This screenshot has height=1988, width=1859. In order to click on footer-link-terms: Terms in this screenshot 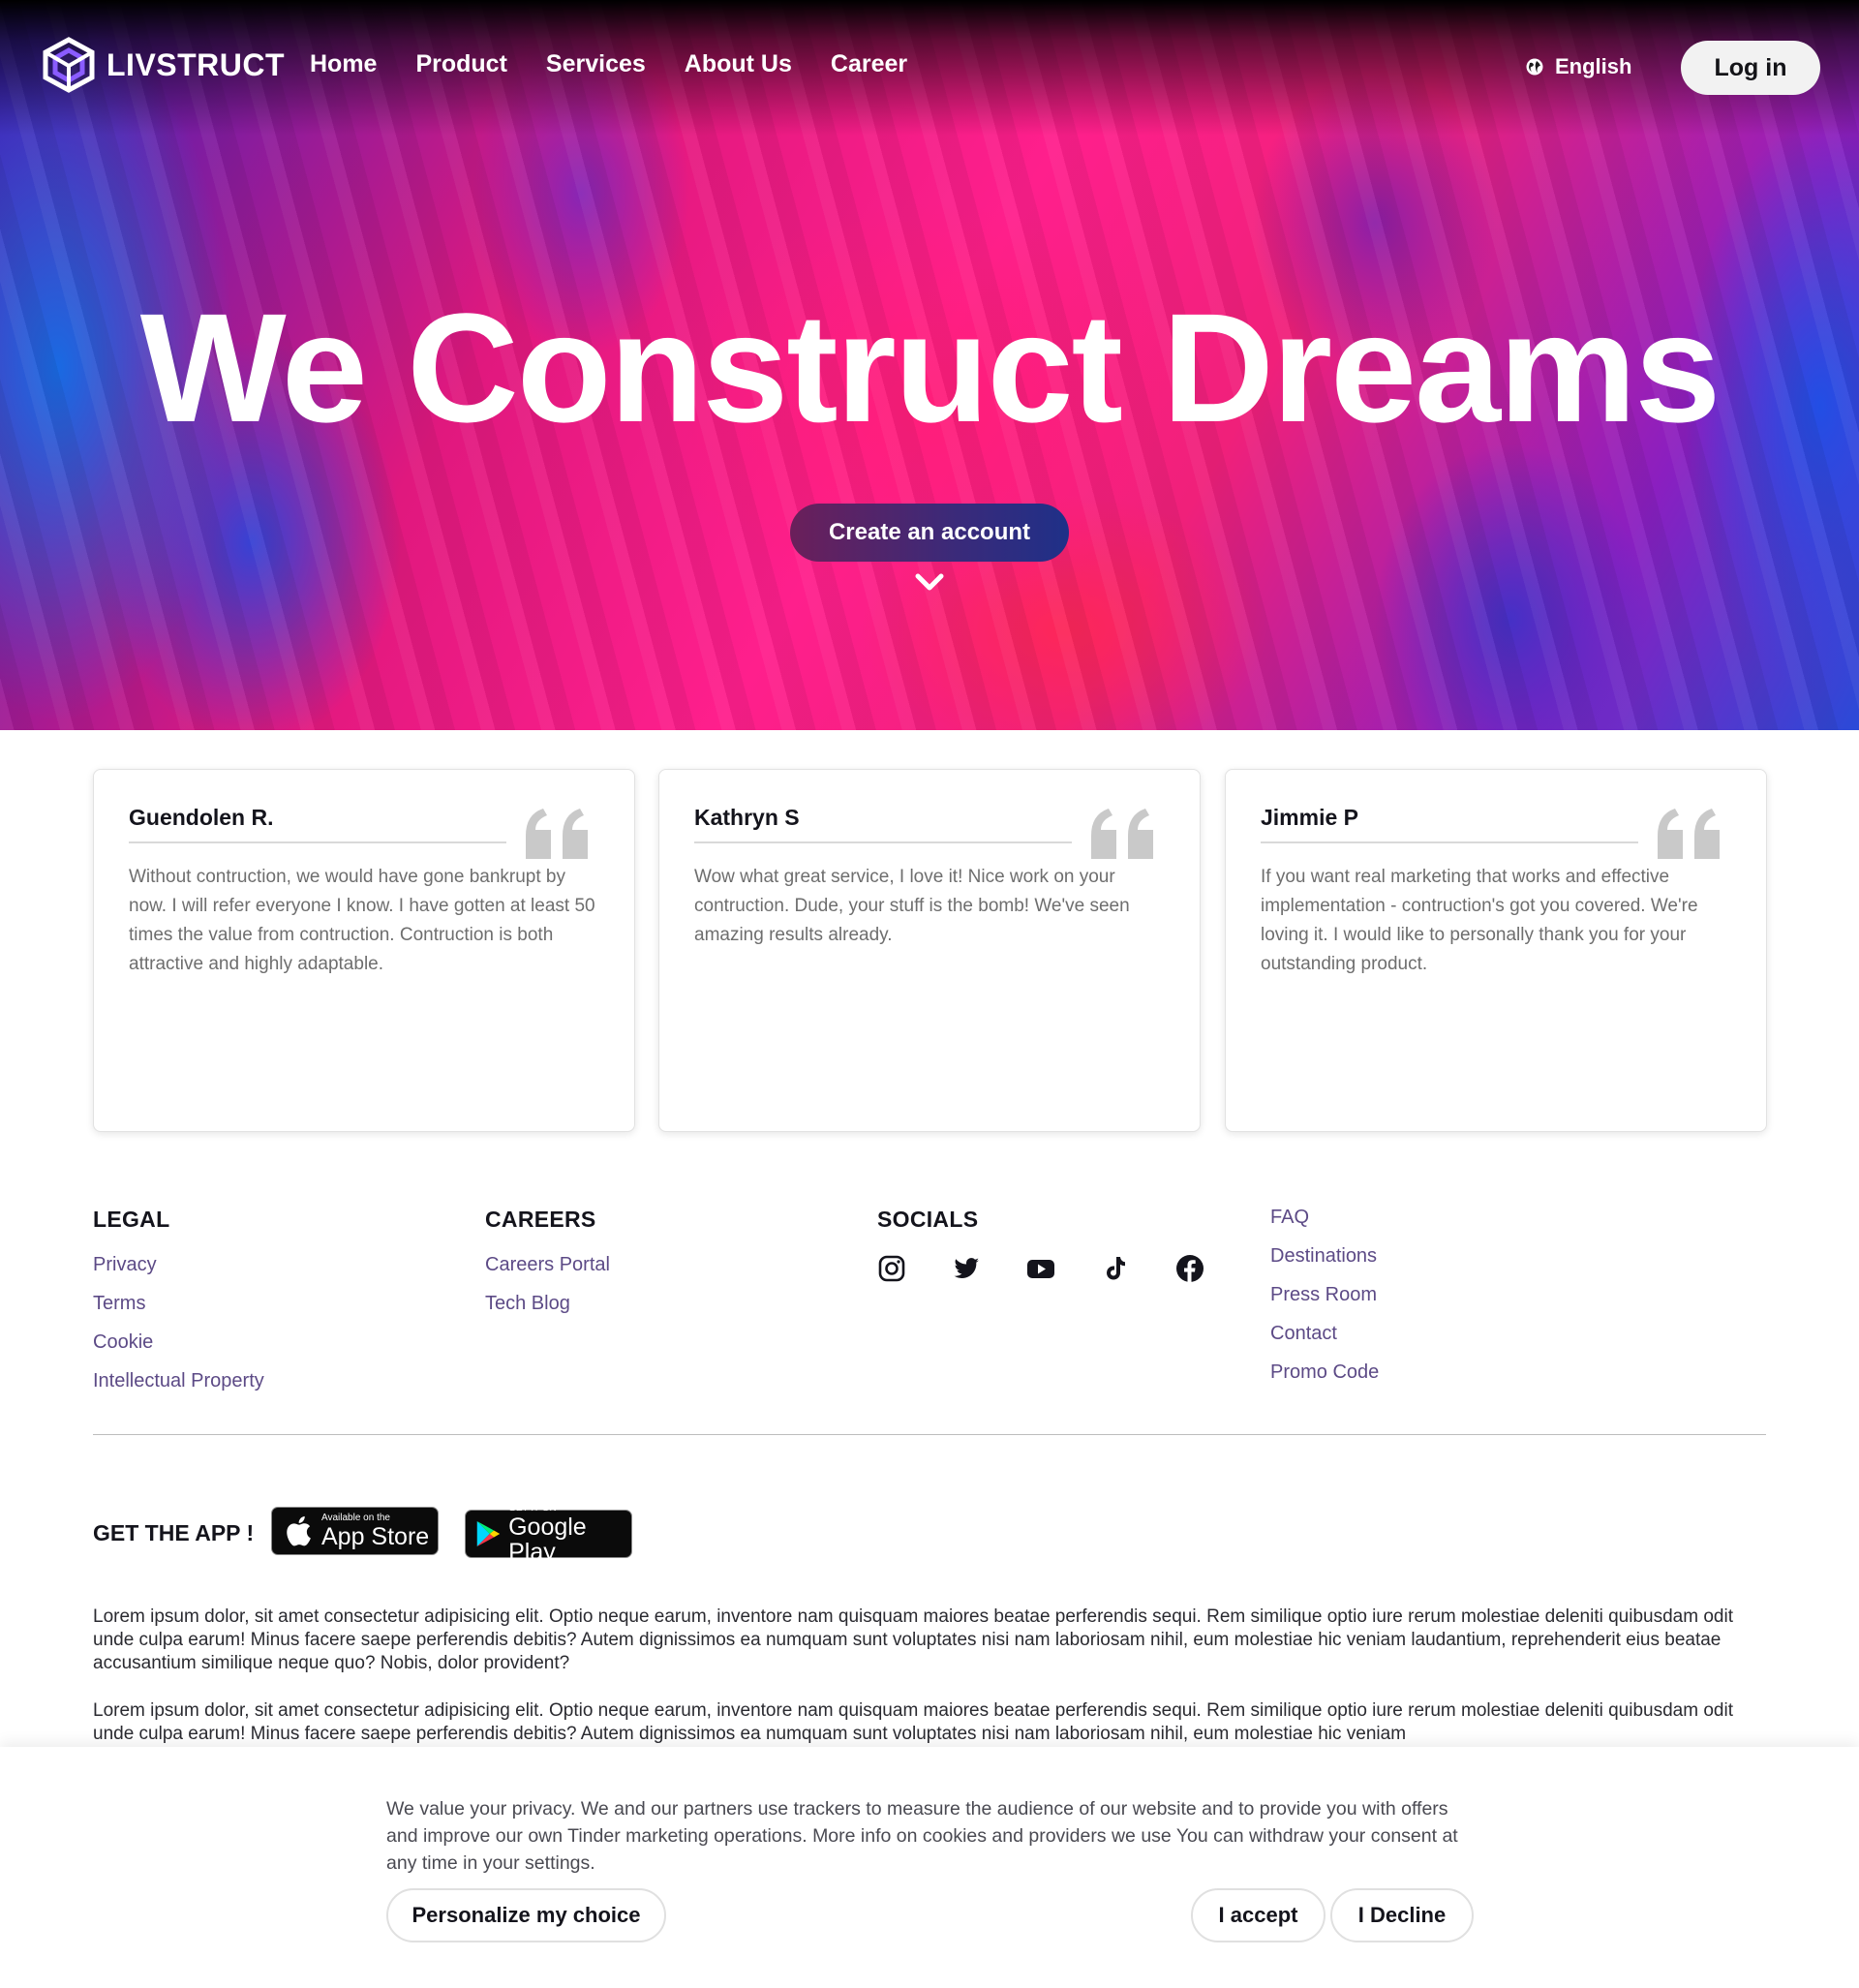, I will do `click(178, 1312)`.